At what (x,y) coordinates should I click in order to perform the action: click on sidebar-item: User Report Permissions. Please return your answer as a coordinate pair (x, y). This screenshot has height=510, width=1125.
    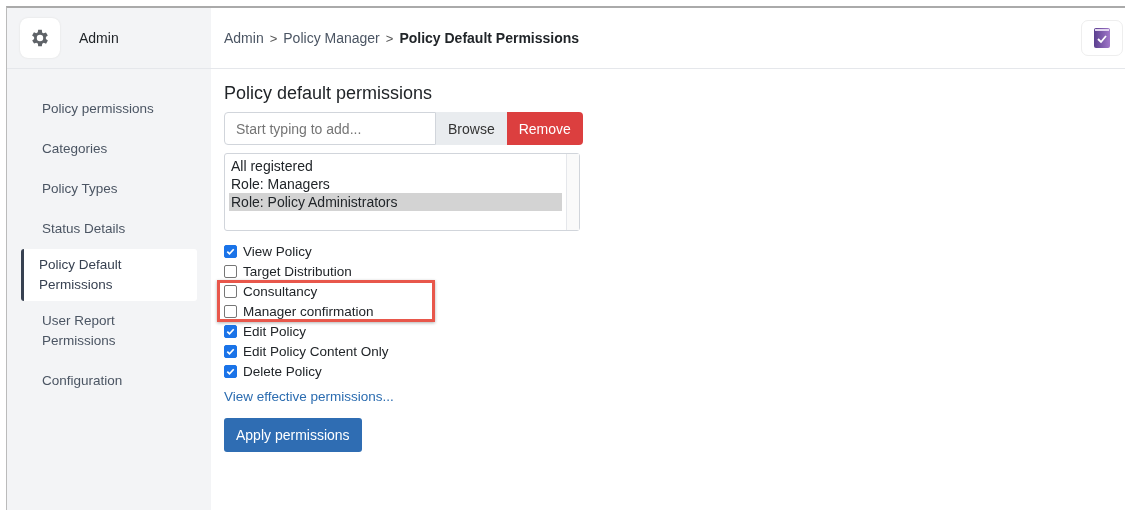
    Looking at the image, I should click on (109, 331).